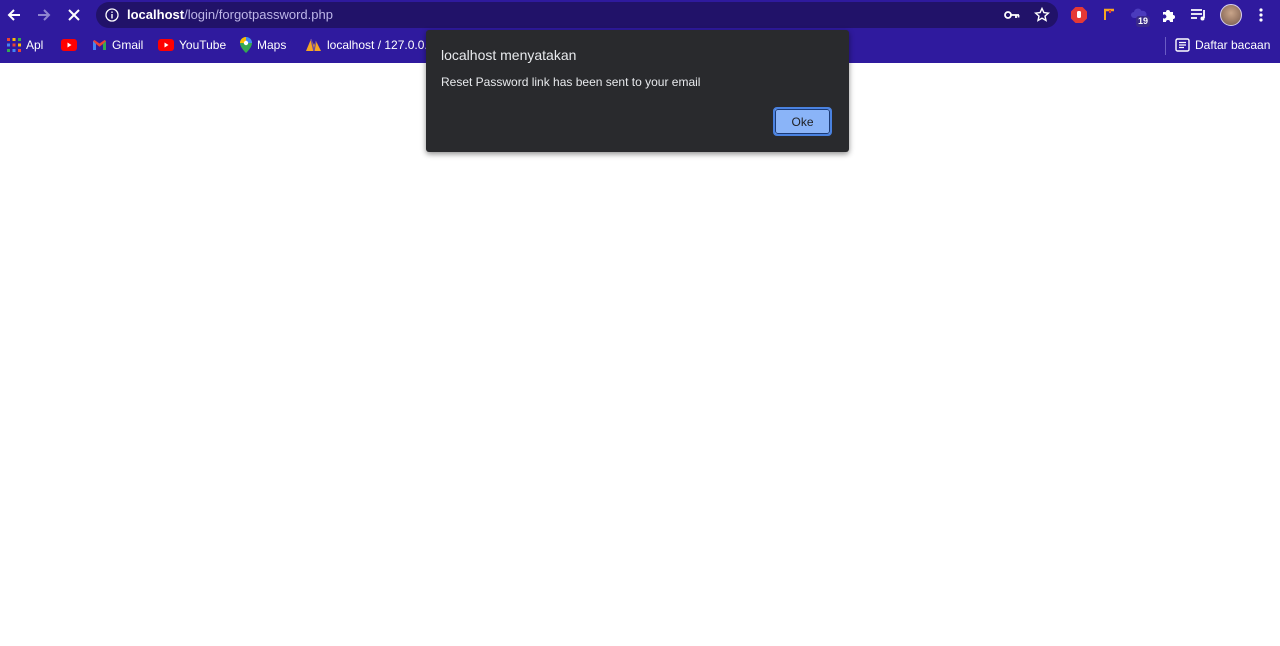 The image size is (1280, 646). I want to click on url-text: localhost/login/forgotpassword.php, so click(230, 14).